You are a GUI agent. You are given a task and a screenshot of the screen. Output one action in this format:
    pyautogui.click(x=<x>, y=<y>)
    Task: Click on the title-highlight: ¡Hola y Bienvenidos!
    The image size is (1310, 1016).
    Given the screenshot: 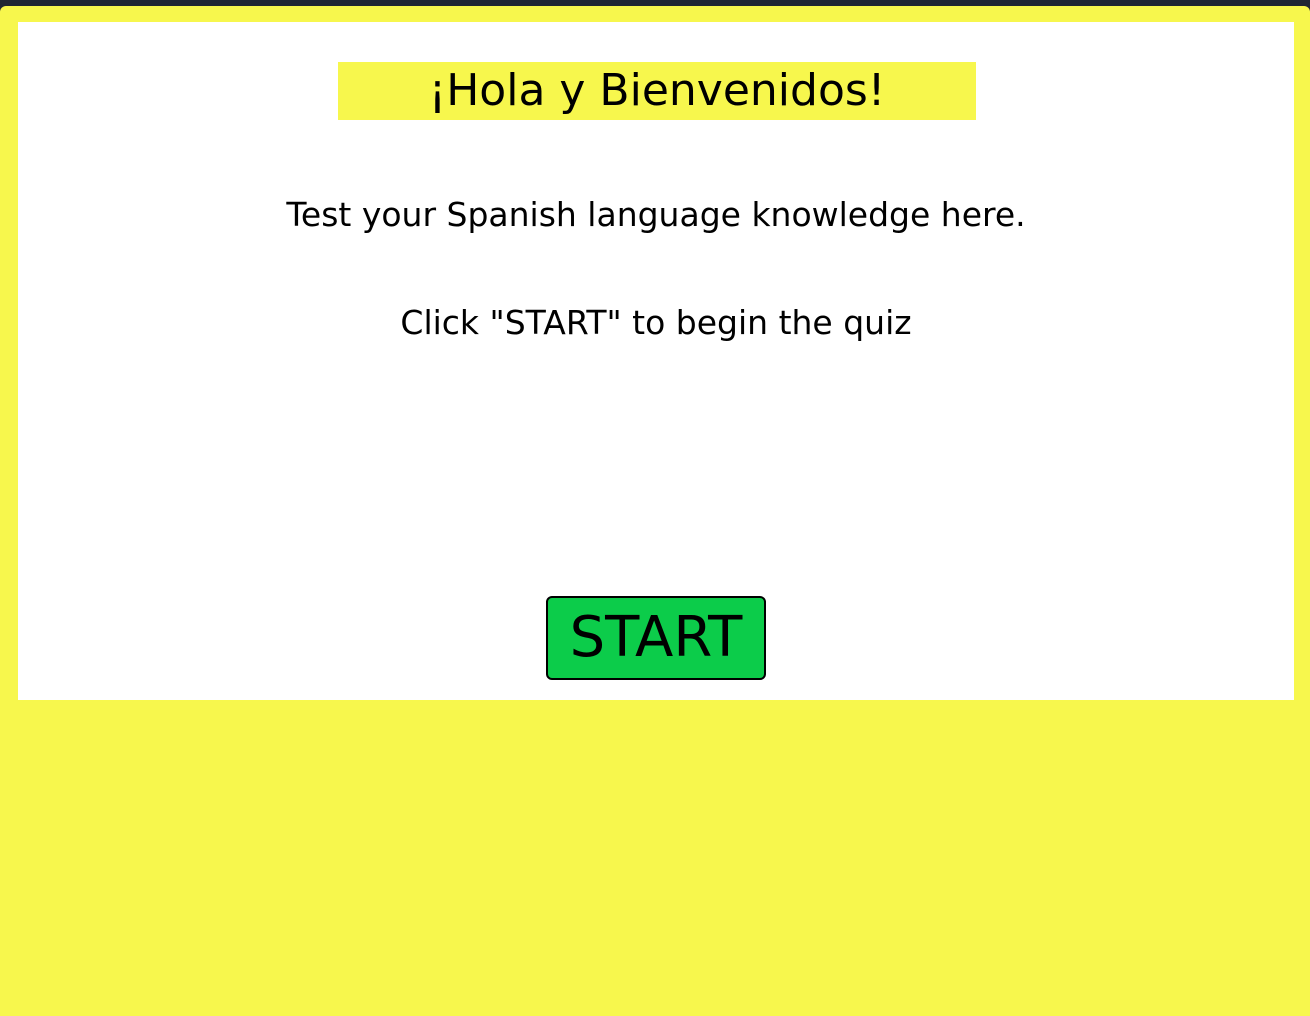 What is the action you would take?
    pyautogui.click(x=657, y=91)
    